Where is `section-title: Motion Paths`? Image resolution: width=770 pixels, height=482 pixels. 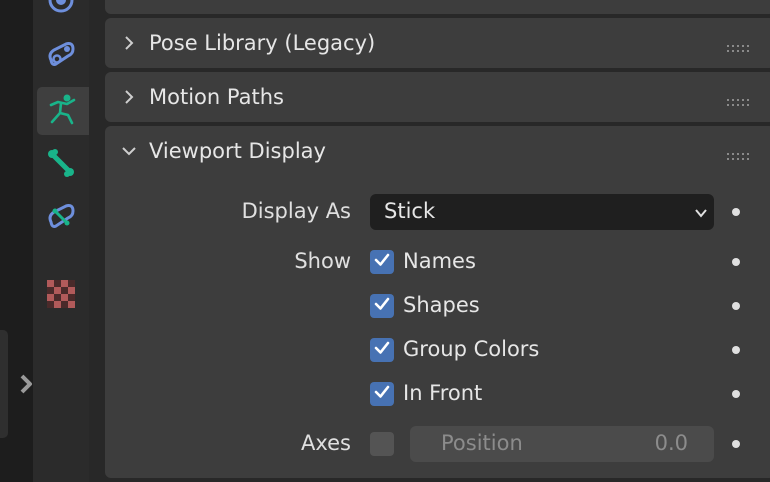 section-title: Motion Paths is located at coordinates (216, 97).